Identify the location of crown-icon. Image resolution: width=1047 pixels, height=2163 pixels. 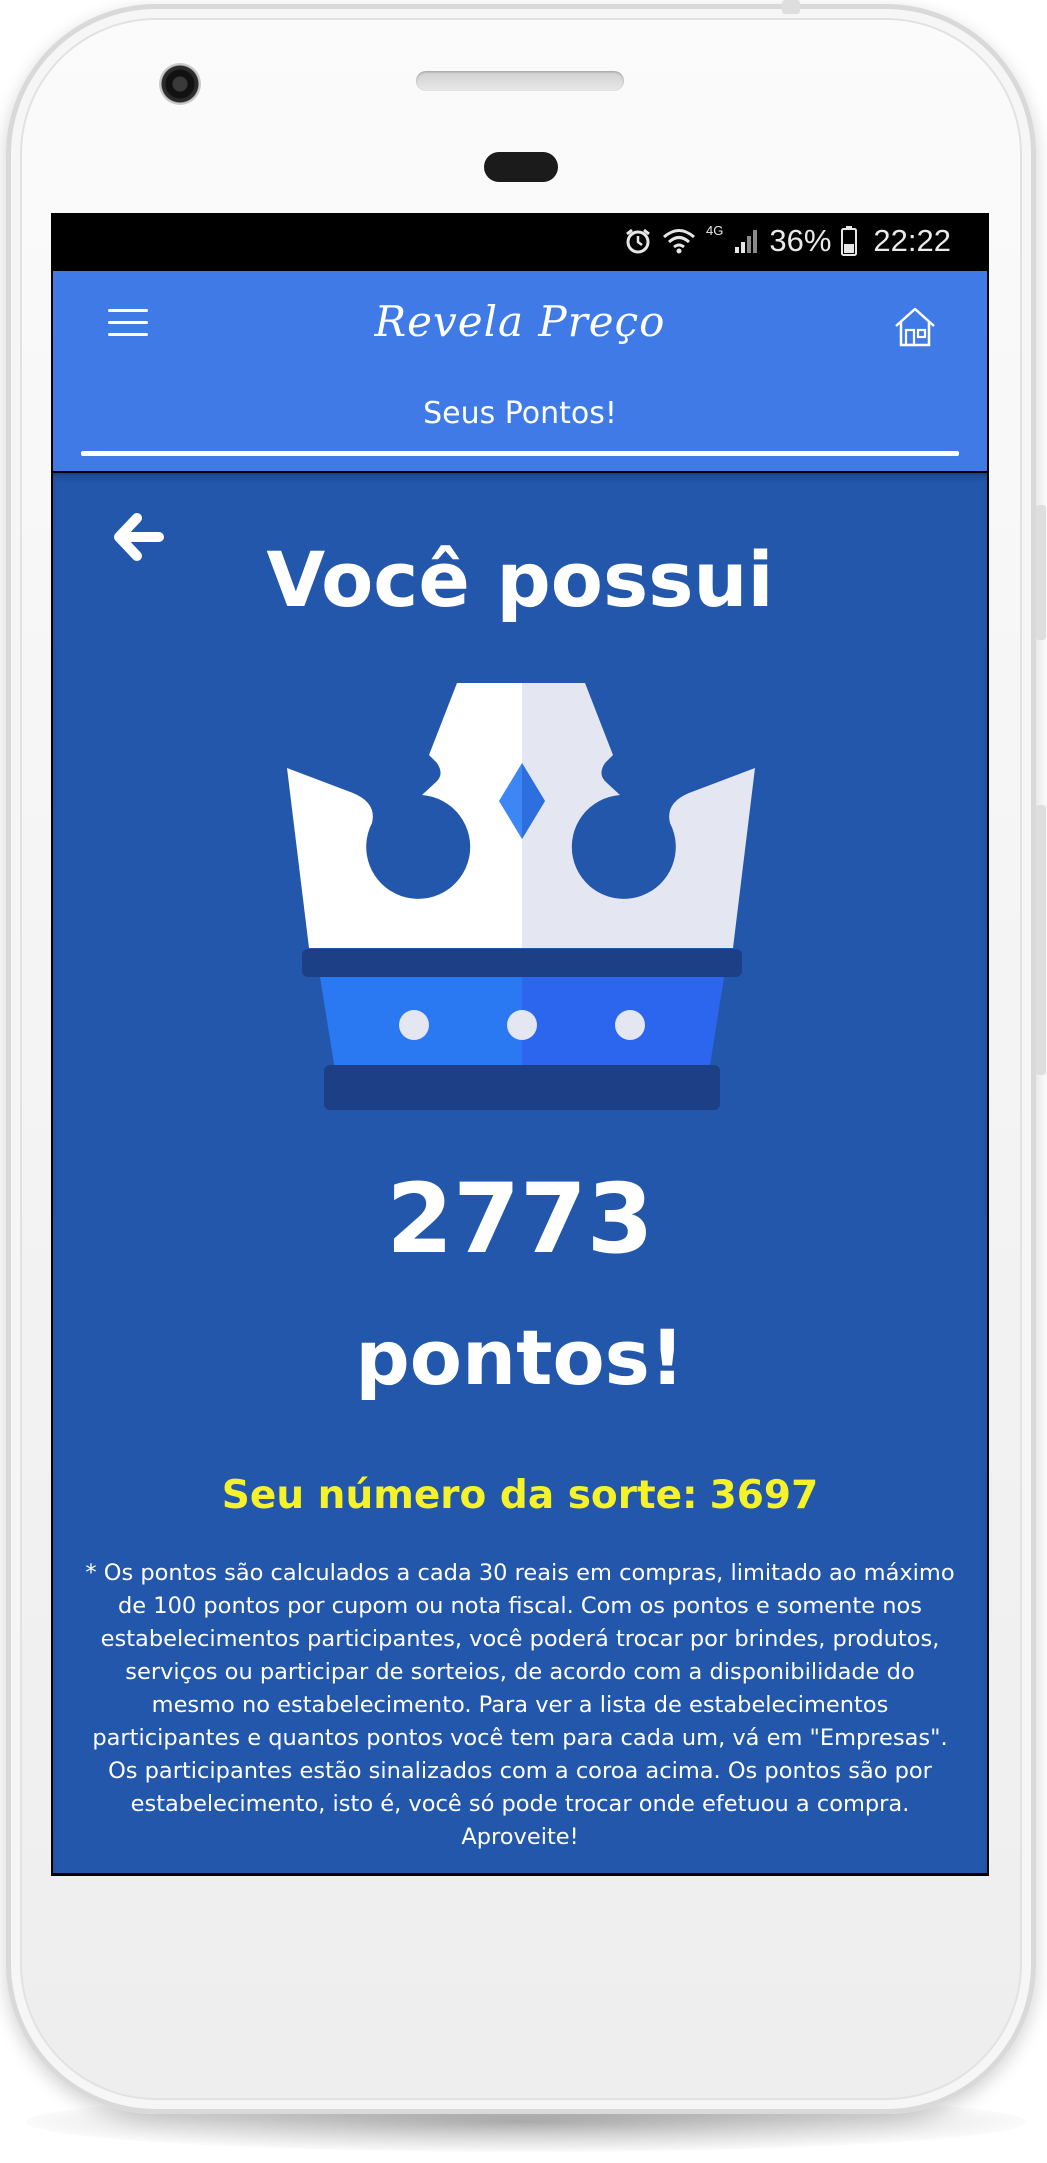
(521, 896).